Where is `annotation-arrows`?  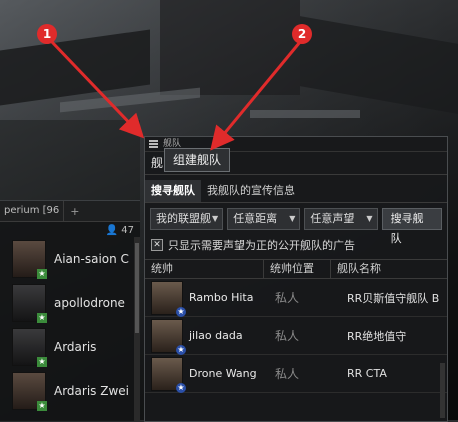 annotation-arrows is located at coordinates (176, 95).